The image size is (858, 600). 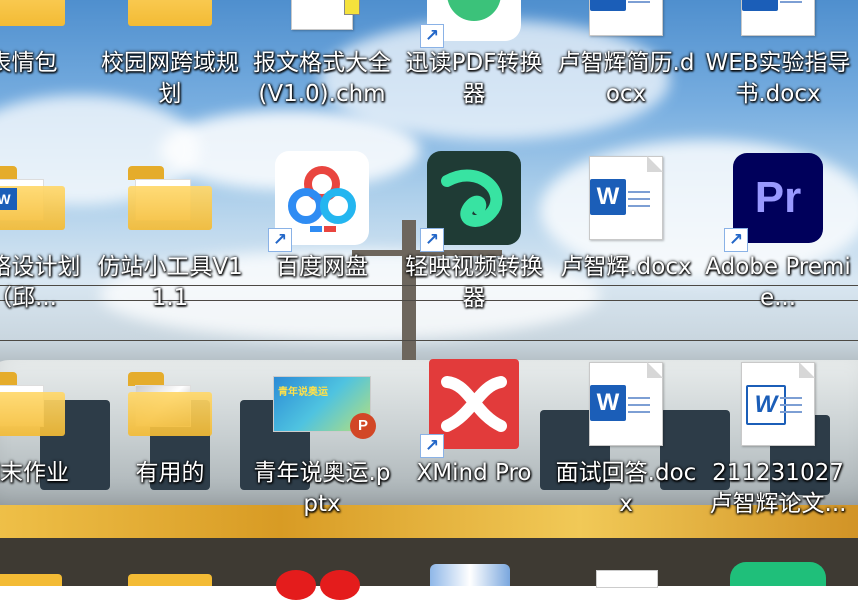 What do you see at coordinates (323, 585) in the screenshot?
I see `desktop-icon-partial-red-app` at bounding box center [323, 585].